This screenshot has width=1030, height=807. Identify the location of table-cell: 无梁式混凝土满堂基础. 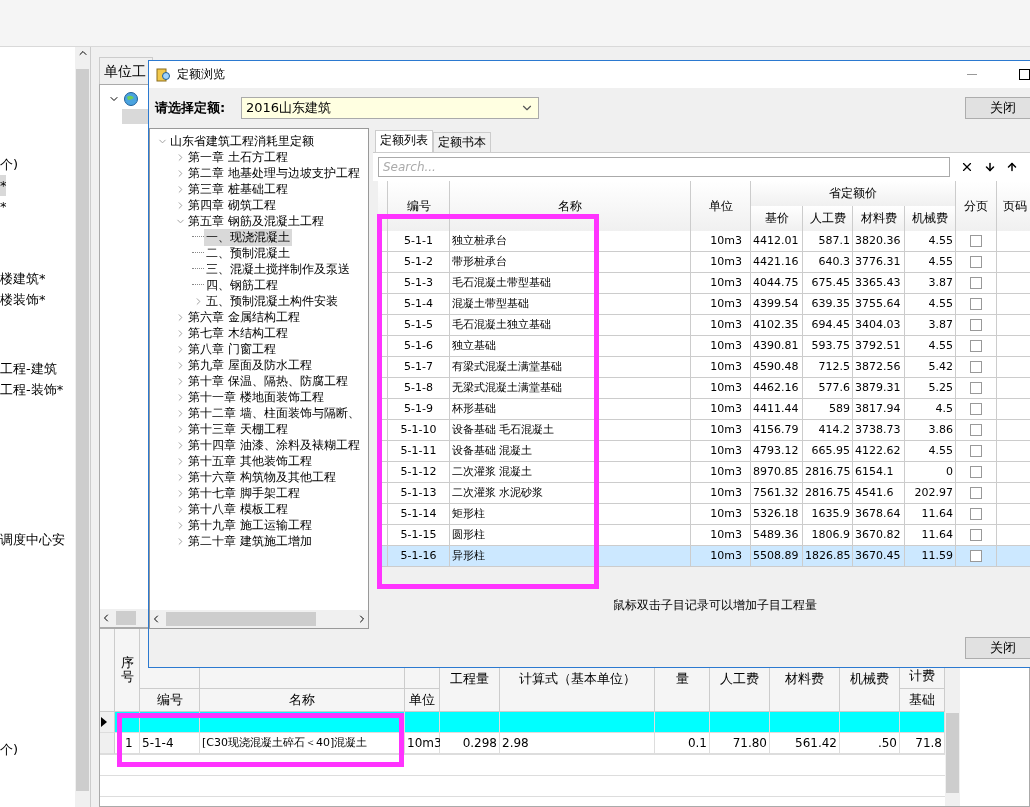
(570, 388).